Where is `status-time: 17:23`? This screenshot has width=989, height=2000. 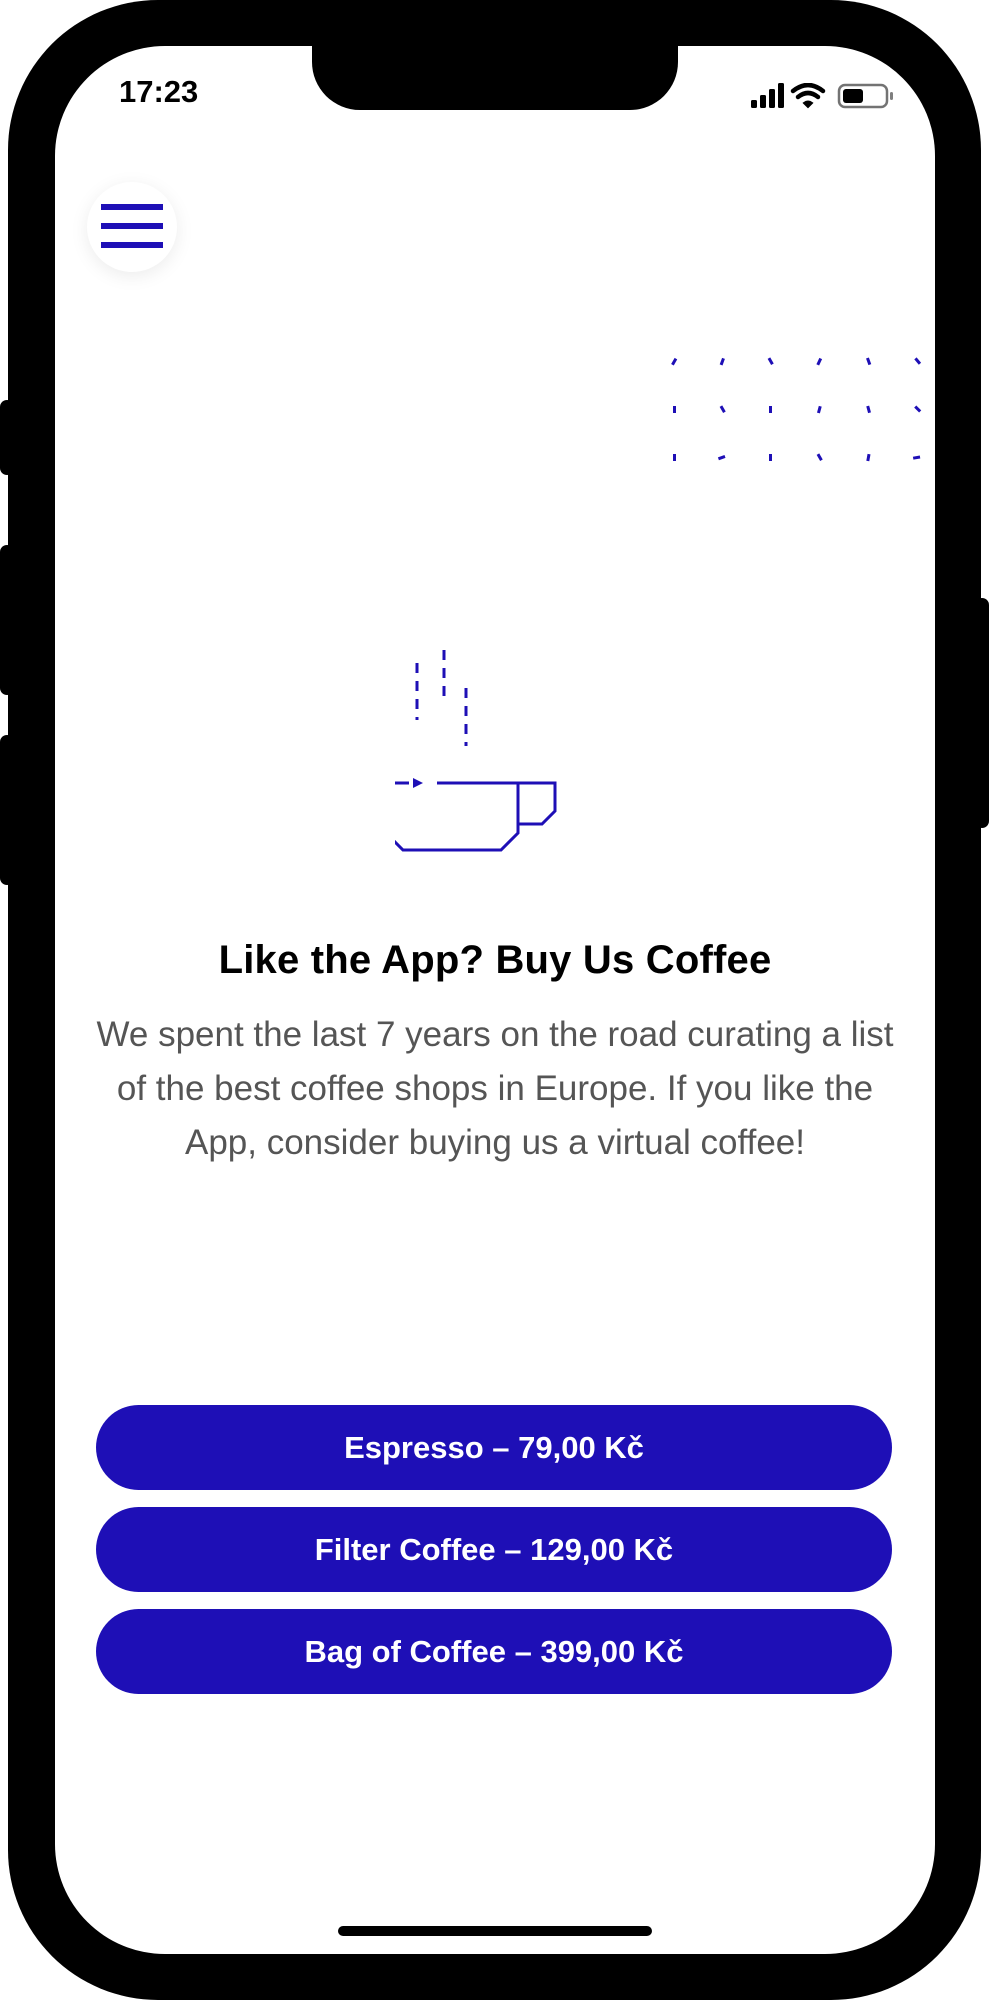
status-time: 17:23 is located at coordinates (159, 91).